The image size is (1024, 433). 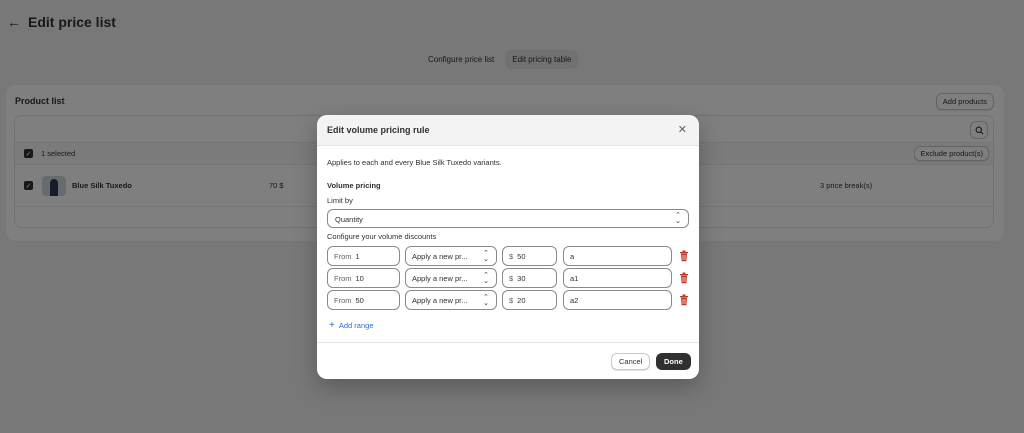 What do you see at coordinates (673, 361) in the screenshot?
I see `done-button: Done` at bounding box center [673, 361].